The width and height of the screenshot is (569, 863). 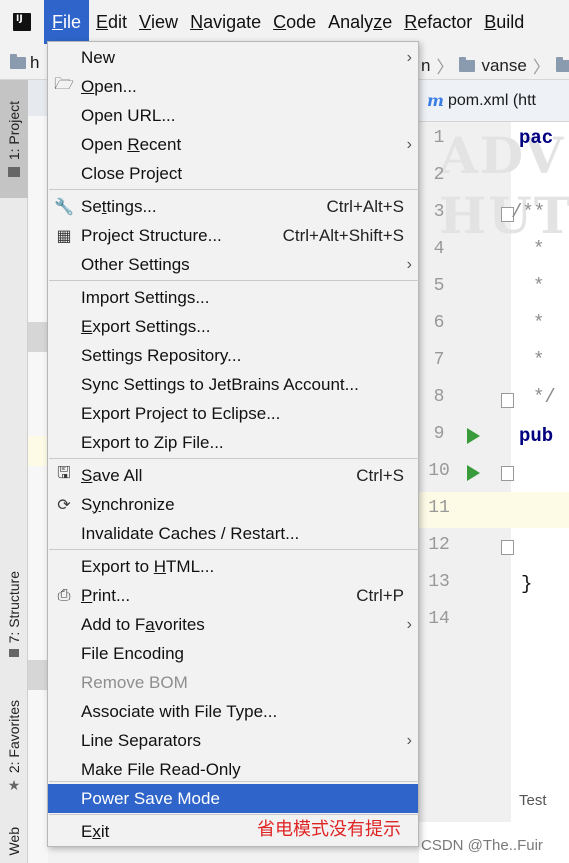 I want to click on menu-view: View, so click(x=158, y=22).